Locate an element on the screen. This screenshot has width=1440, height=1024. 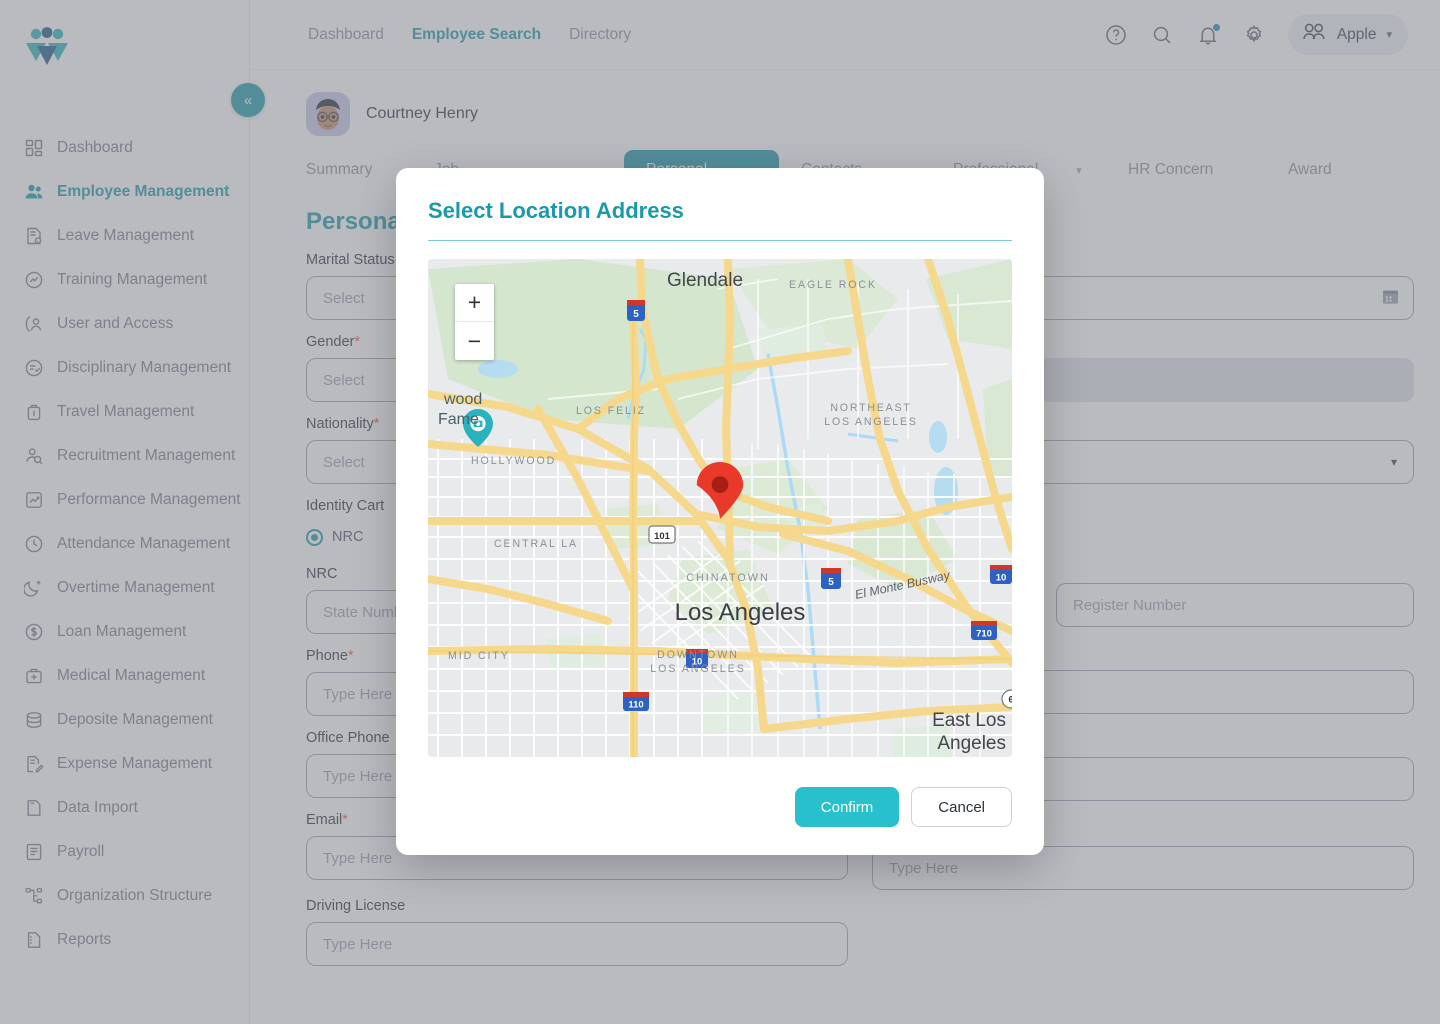
cancel-button: Cancel is located at coordinates (961, 807).